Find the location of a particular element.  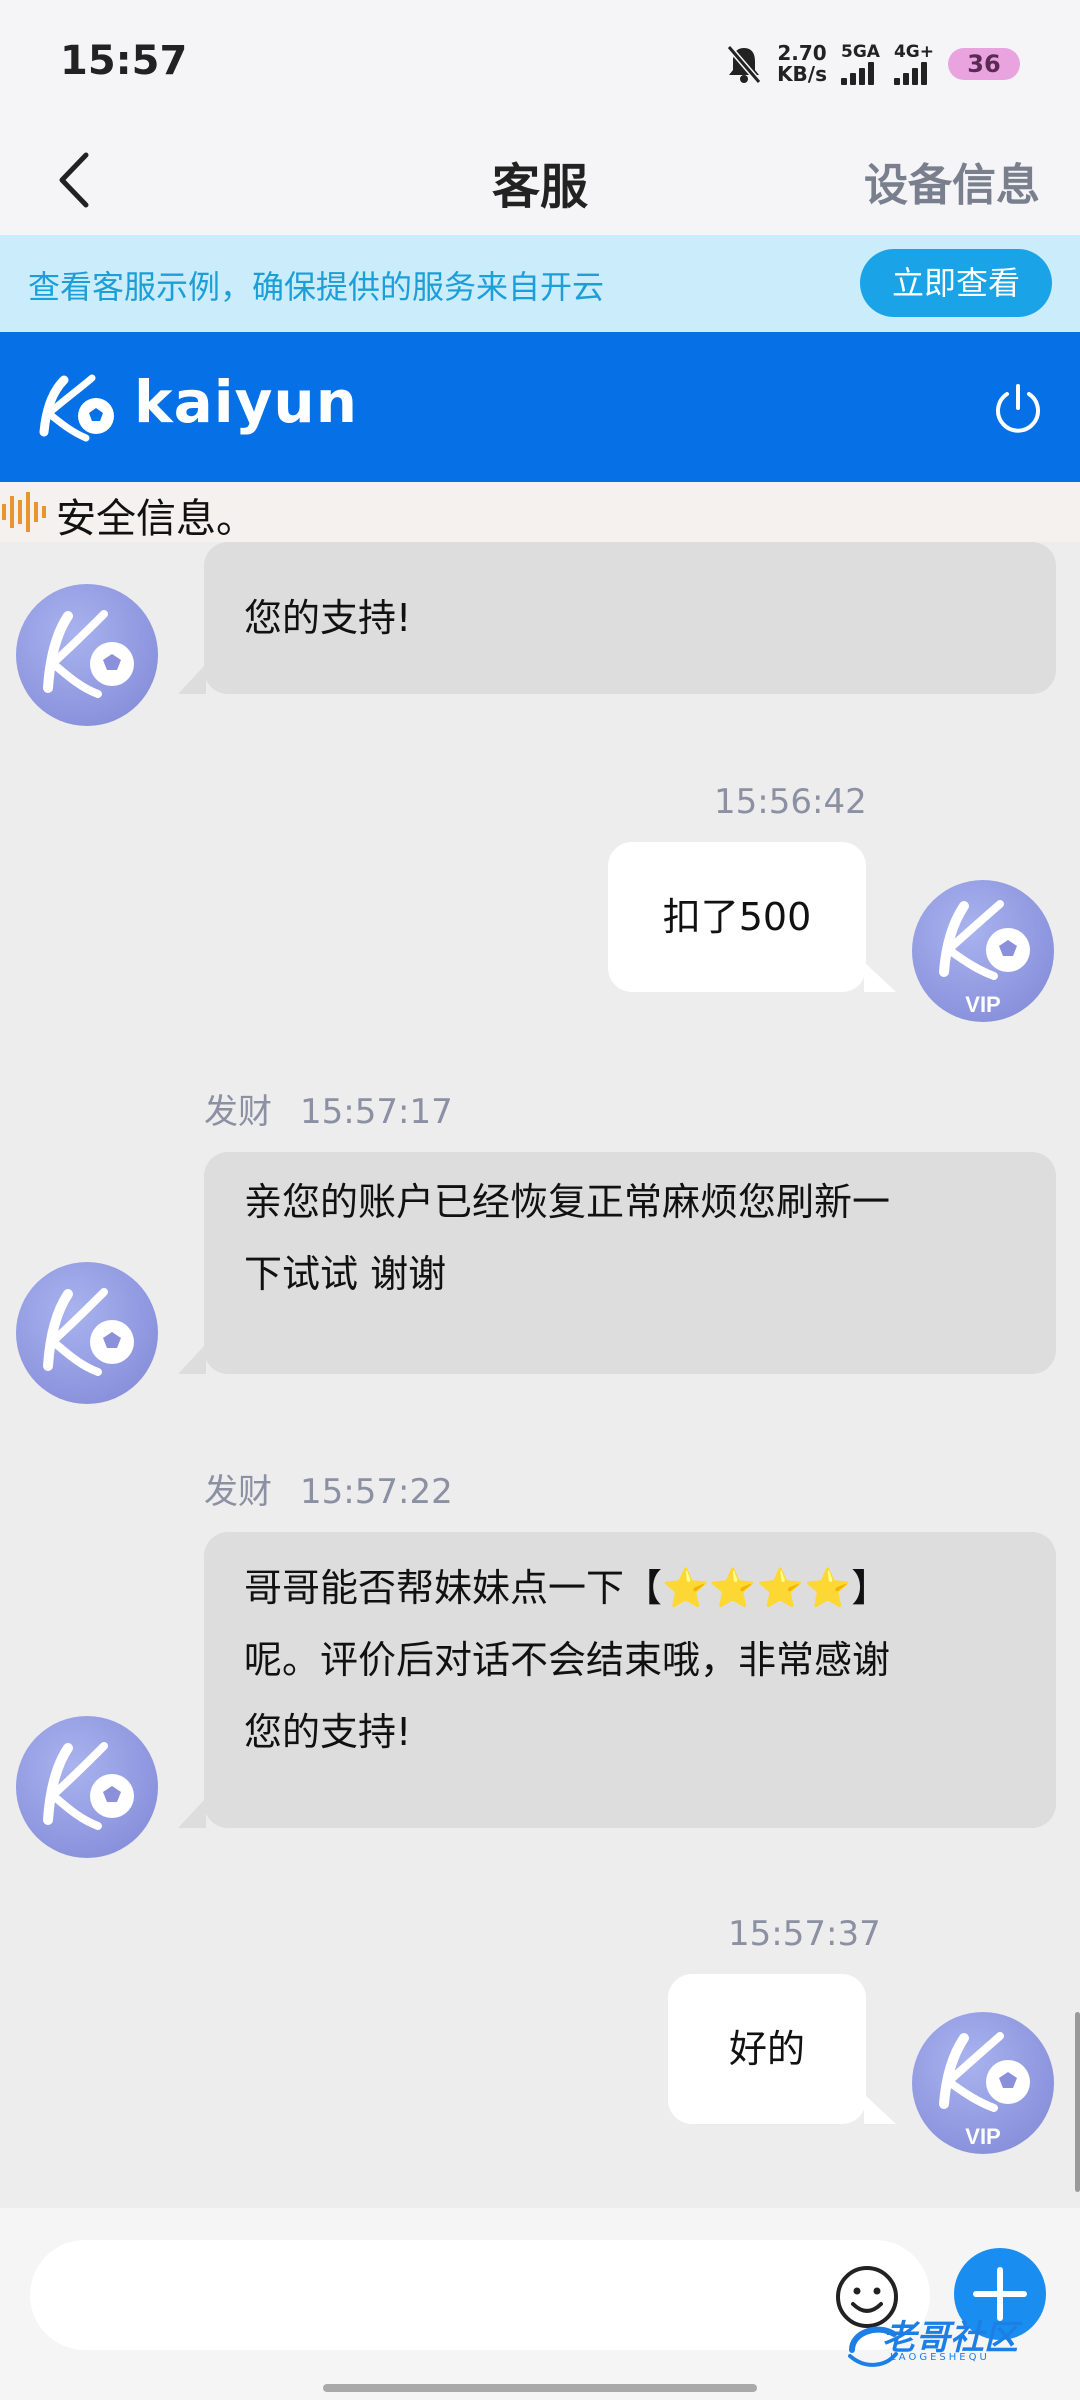

sim1-signal: 5GA is located at coordinates (860, 64).